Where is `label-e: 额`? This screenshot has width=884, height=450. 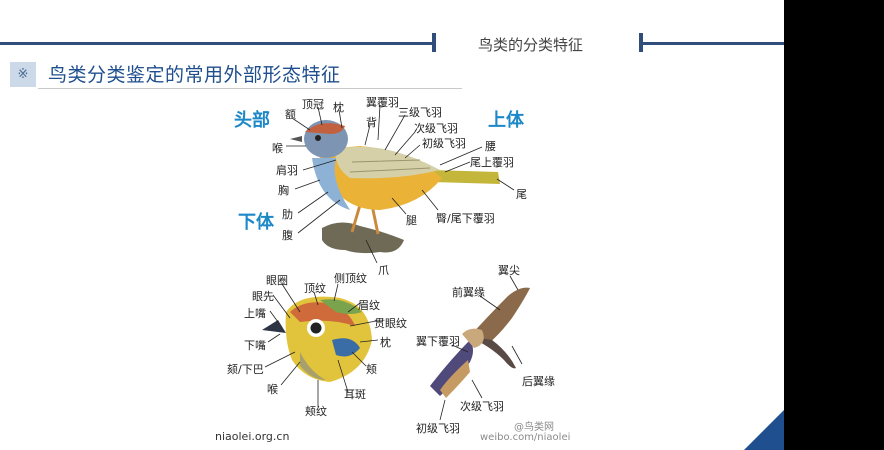
label-e: 额 is located at coordinates (290, 114).